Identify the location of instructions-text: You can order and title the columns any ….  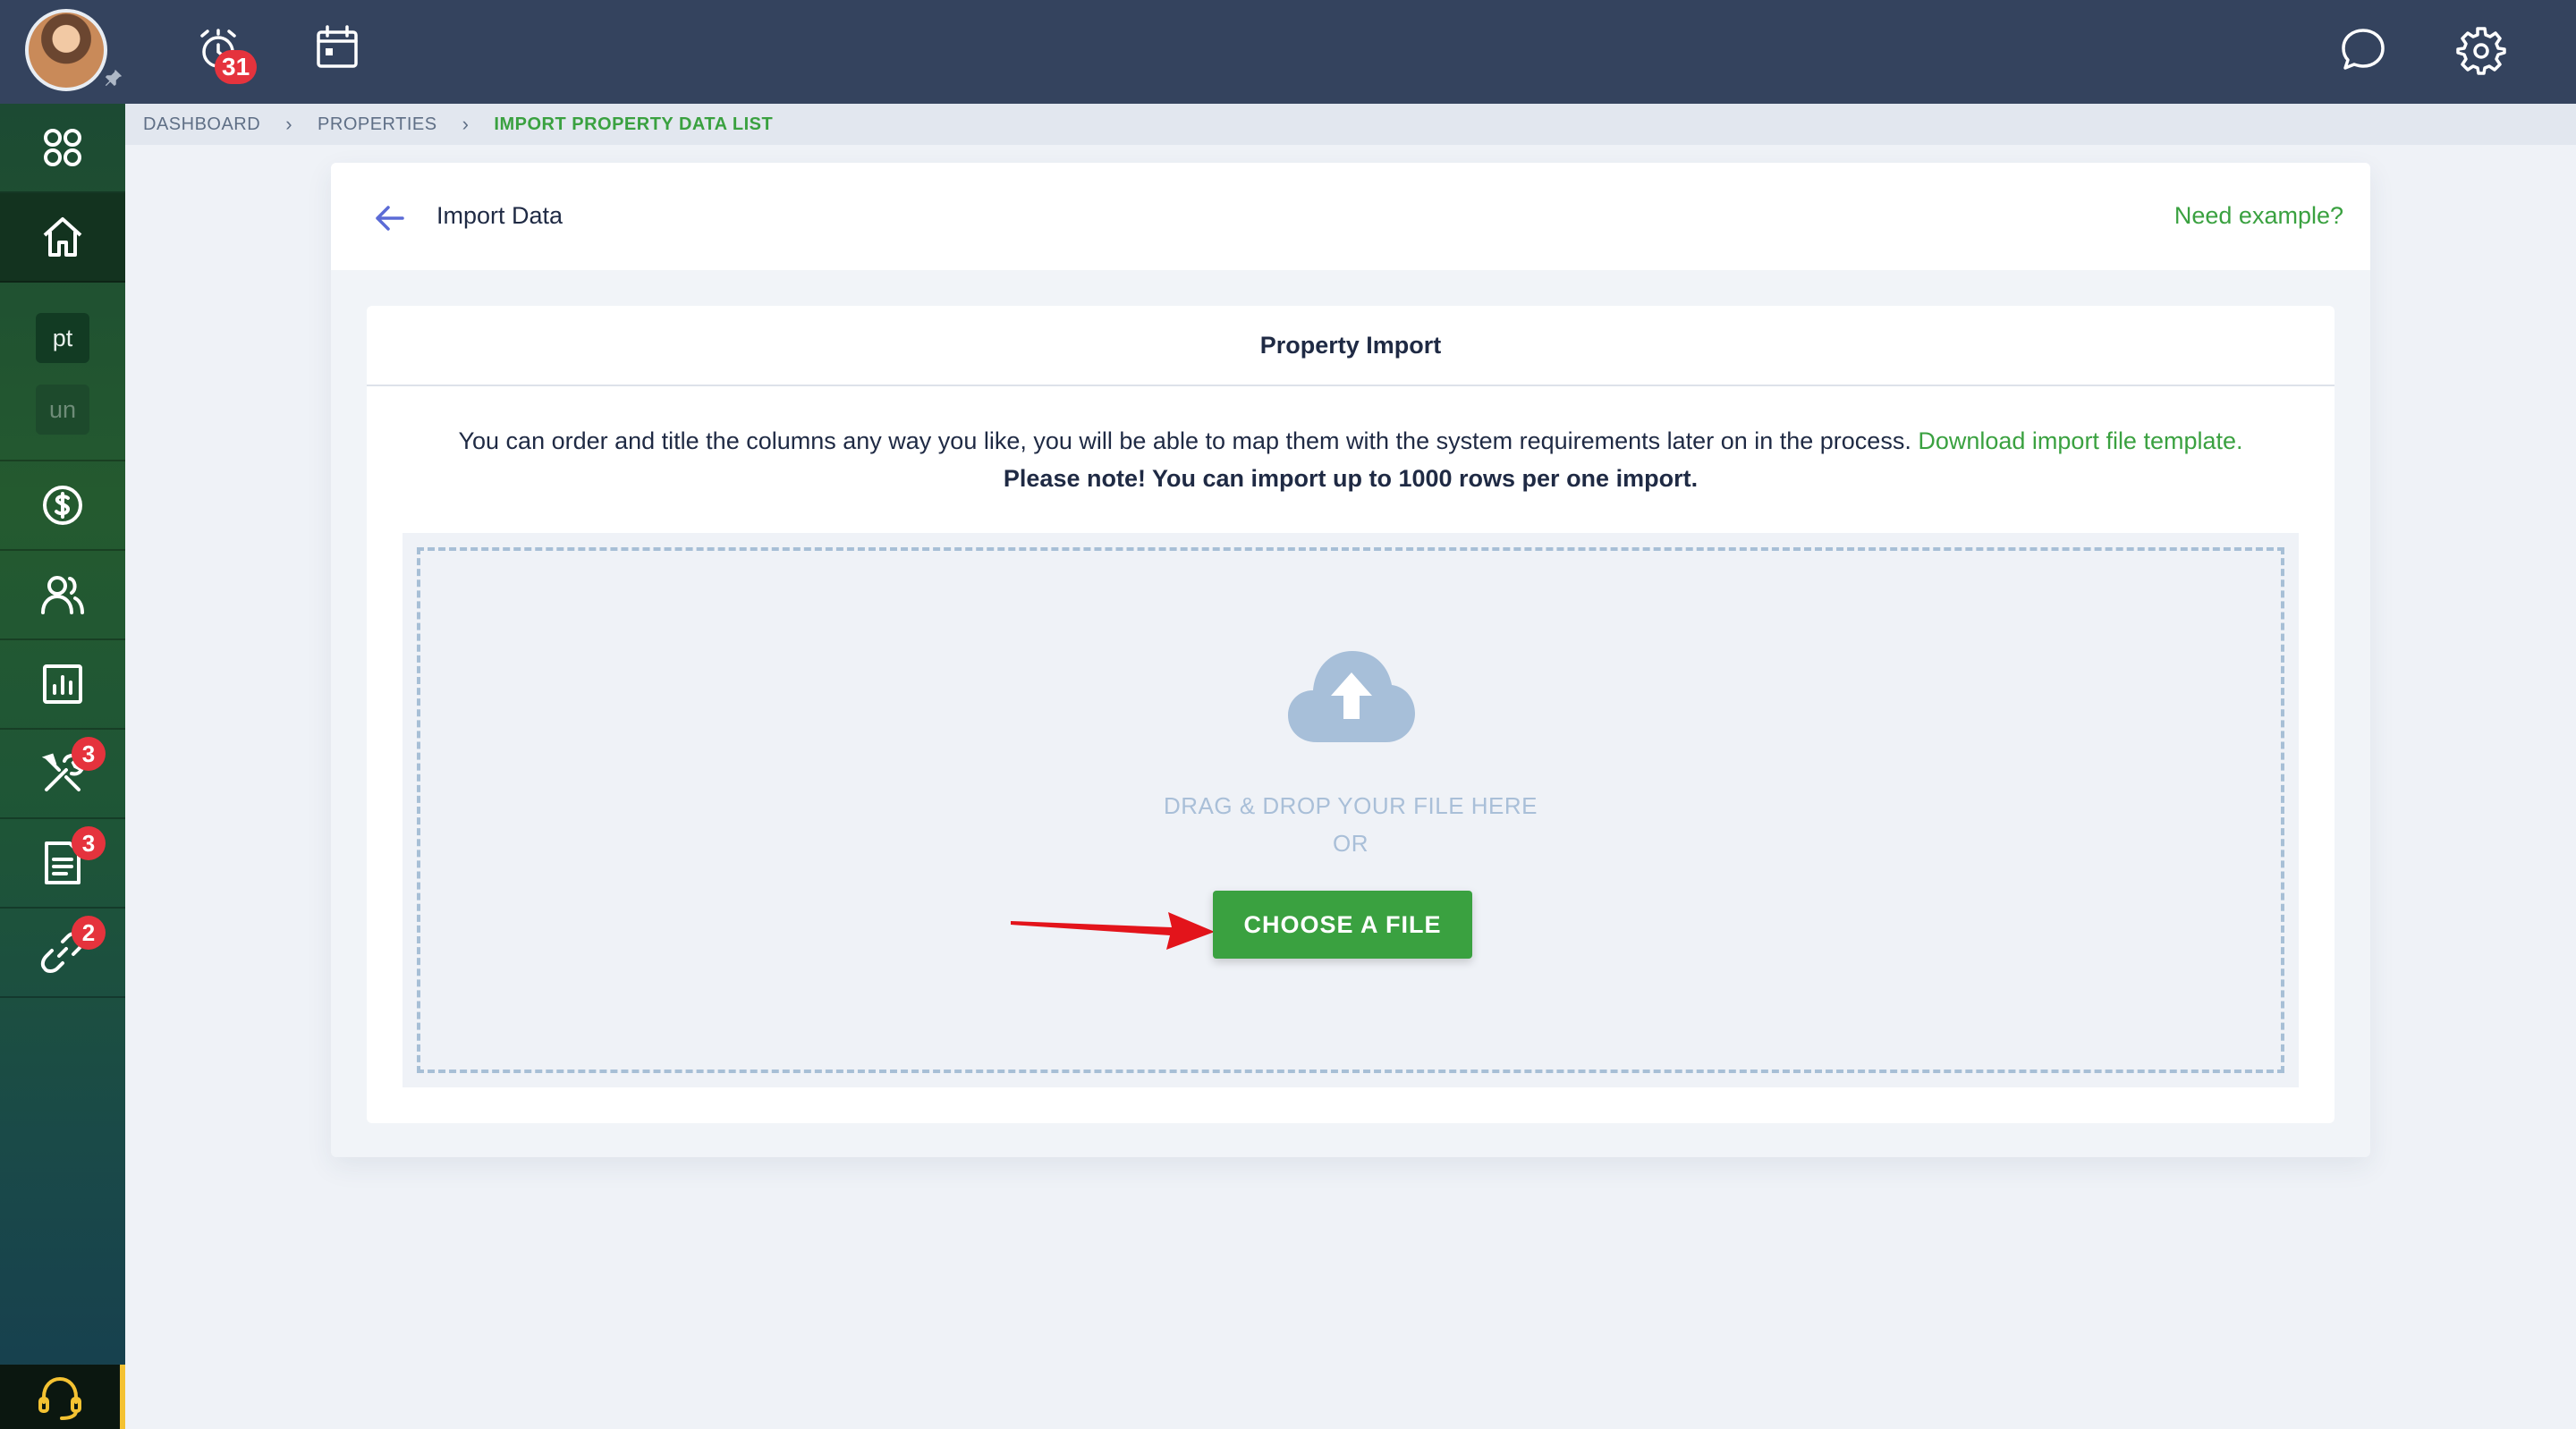
(1184, 440).